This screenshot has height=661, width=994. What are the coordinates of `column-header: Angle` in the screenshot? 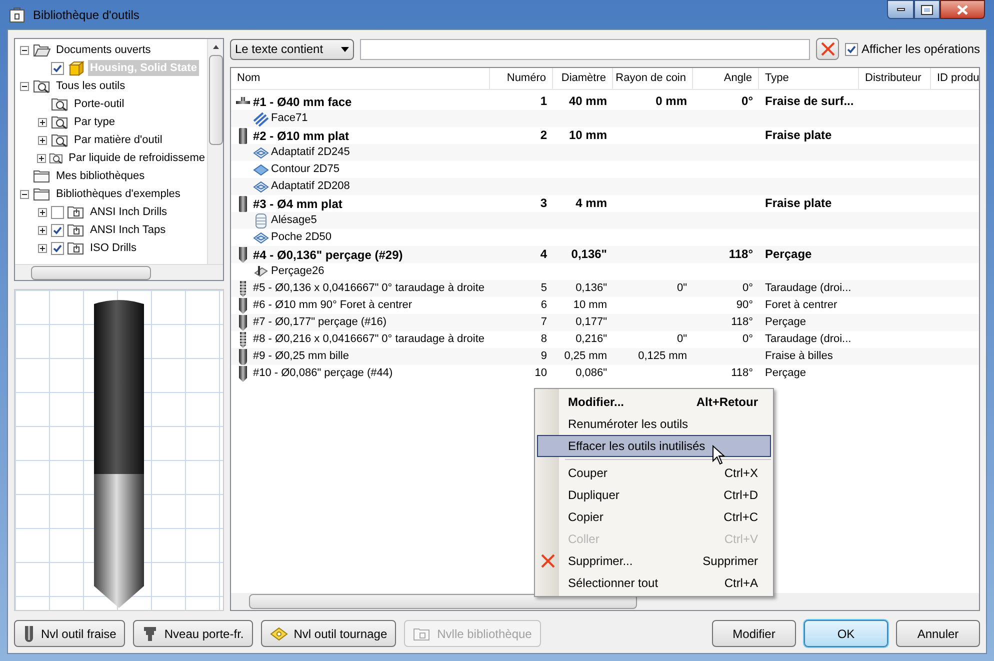 It's located at (726, 78).